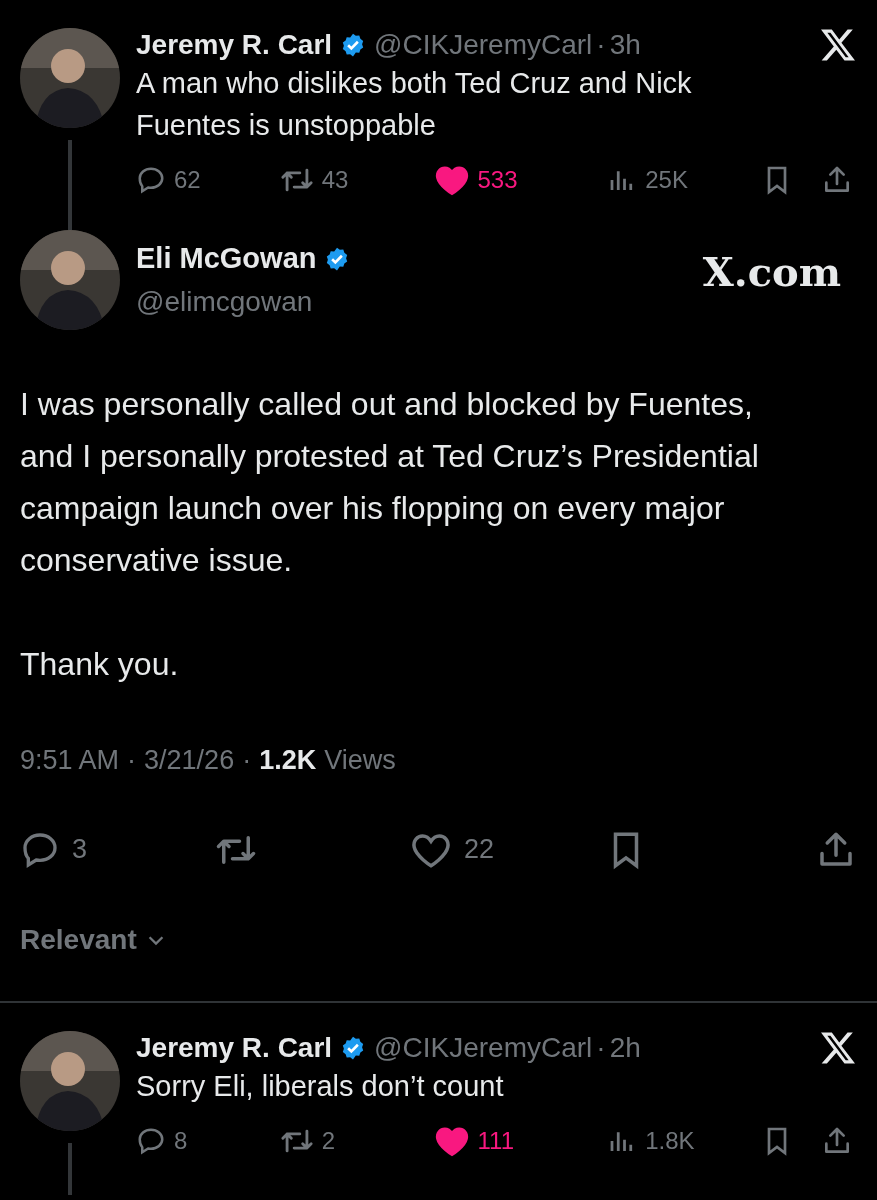 The image size is (877, 1200). Describe the element at coordinates (495, 1140) in the screenshot. I see `like-count: 111` at that location.